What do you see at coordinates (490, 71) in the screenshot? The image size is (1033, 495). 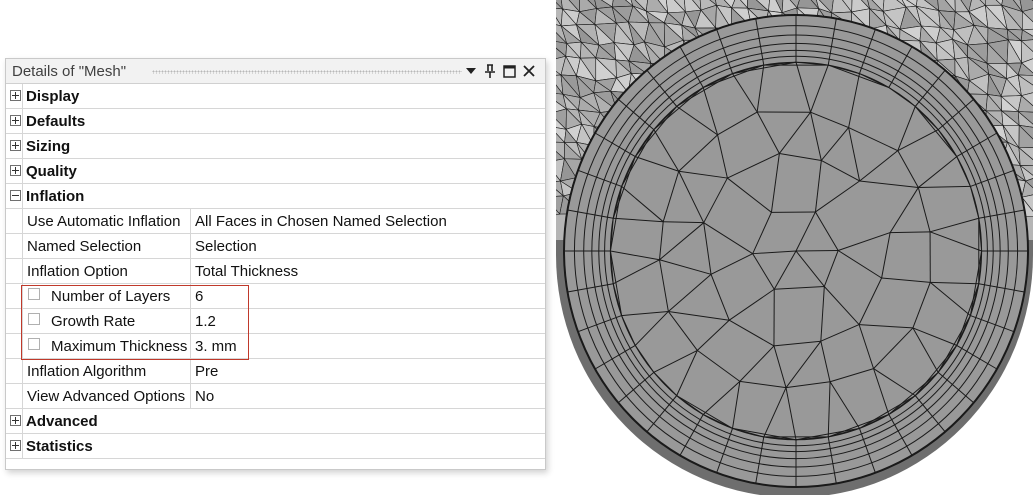 I see `pin-icon` at bounding box center [490, 71].